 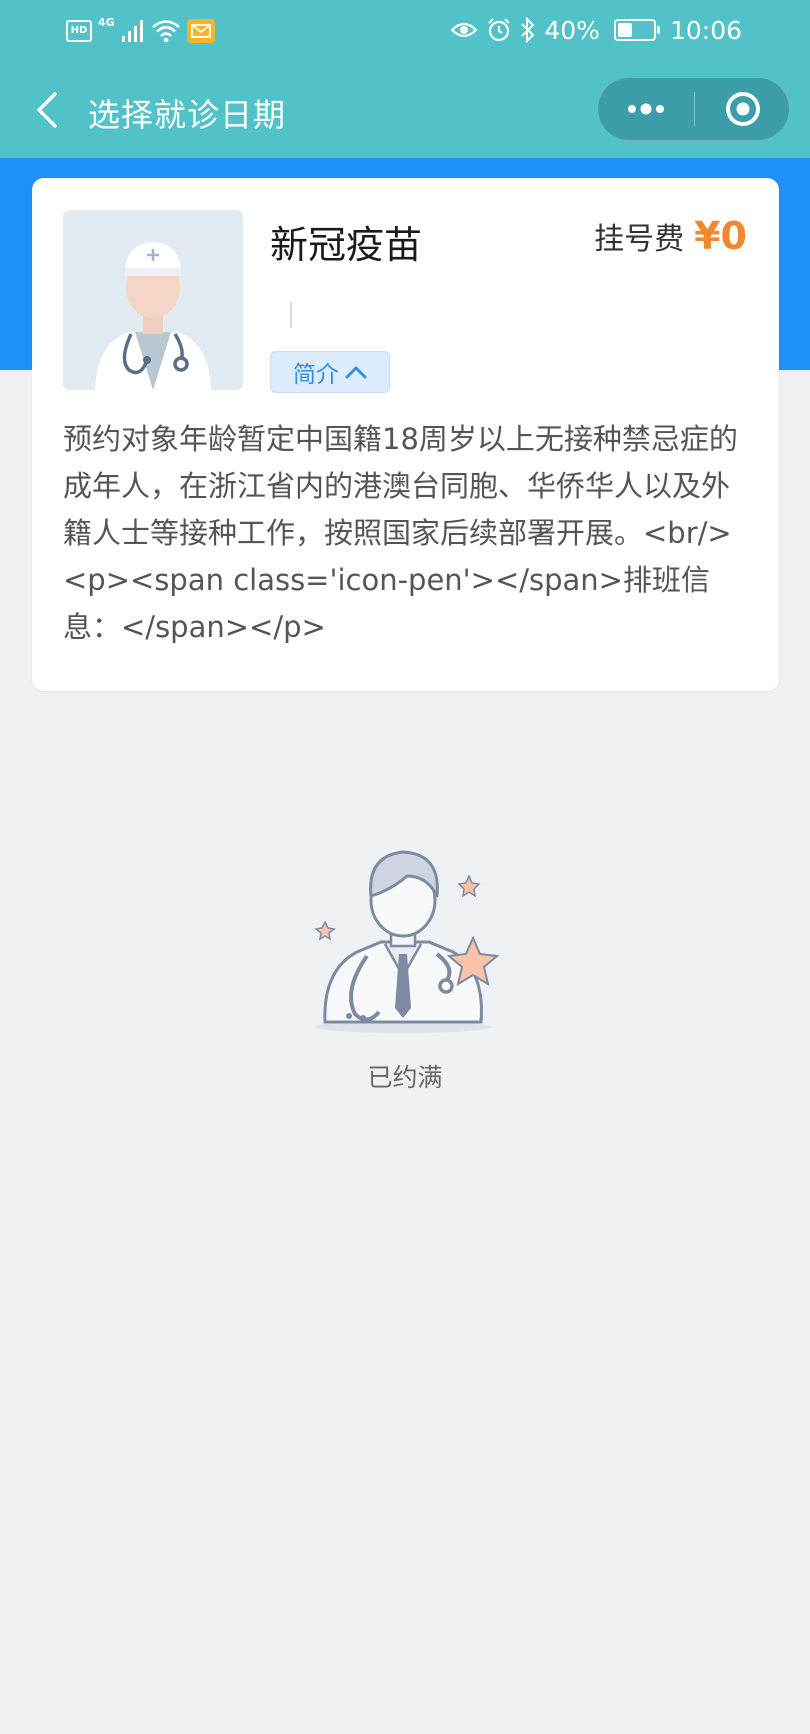 I want to click on service-name: 新冠疫苗, so click(x=346, y=245).